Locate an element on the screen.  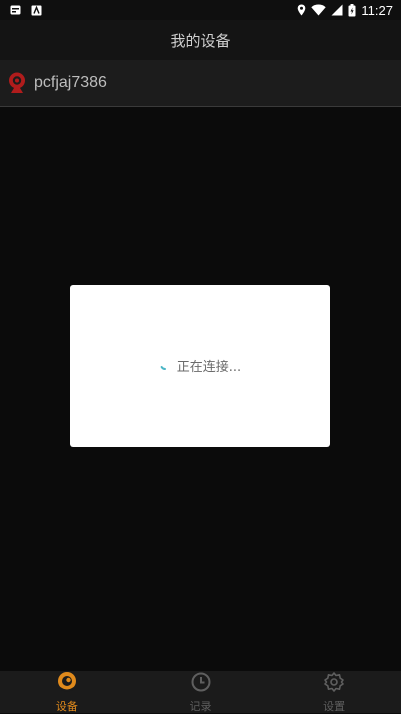
gear-icon is located at coordinates (334, 684).